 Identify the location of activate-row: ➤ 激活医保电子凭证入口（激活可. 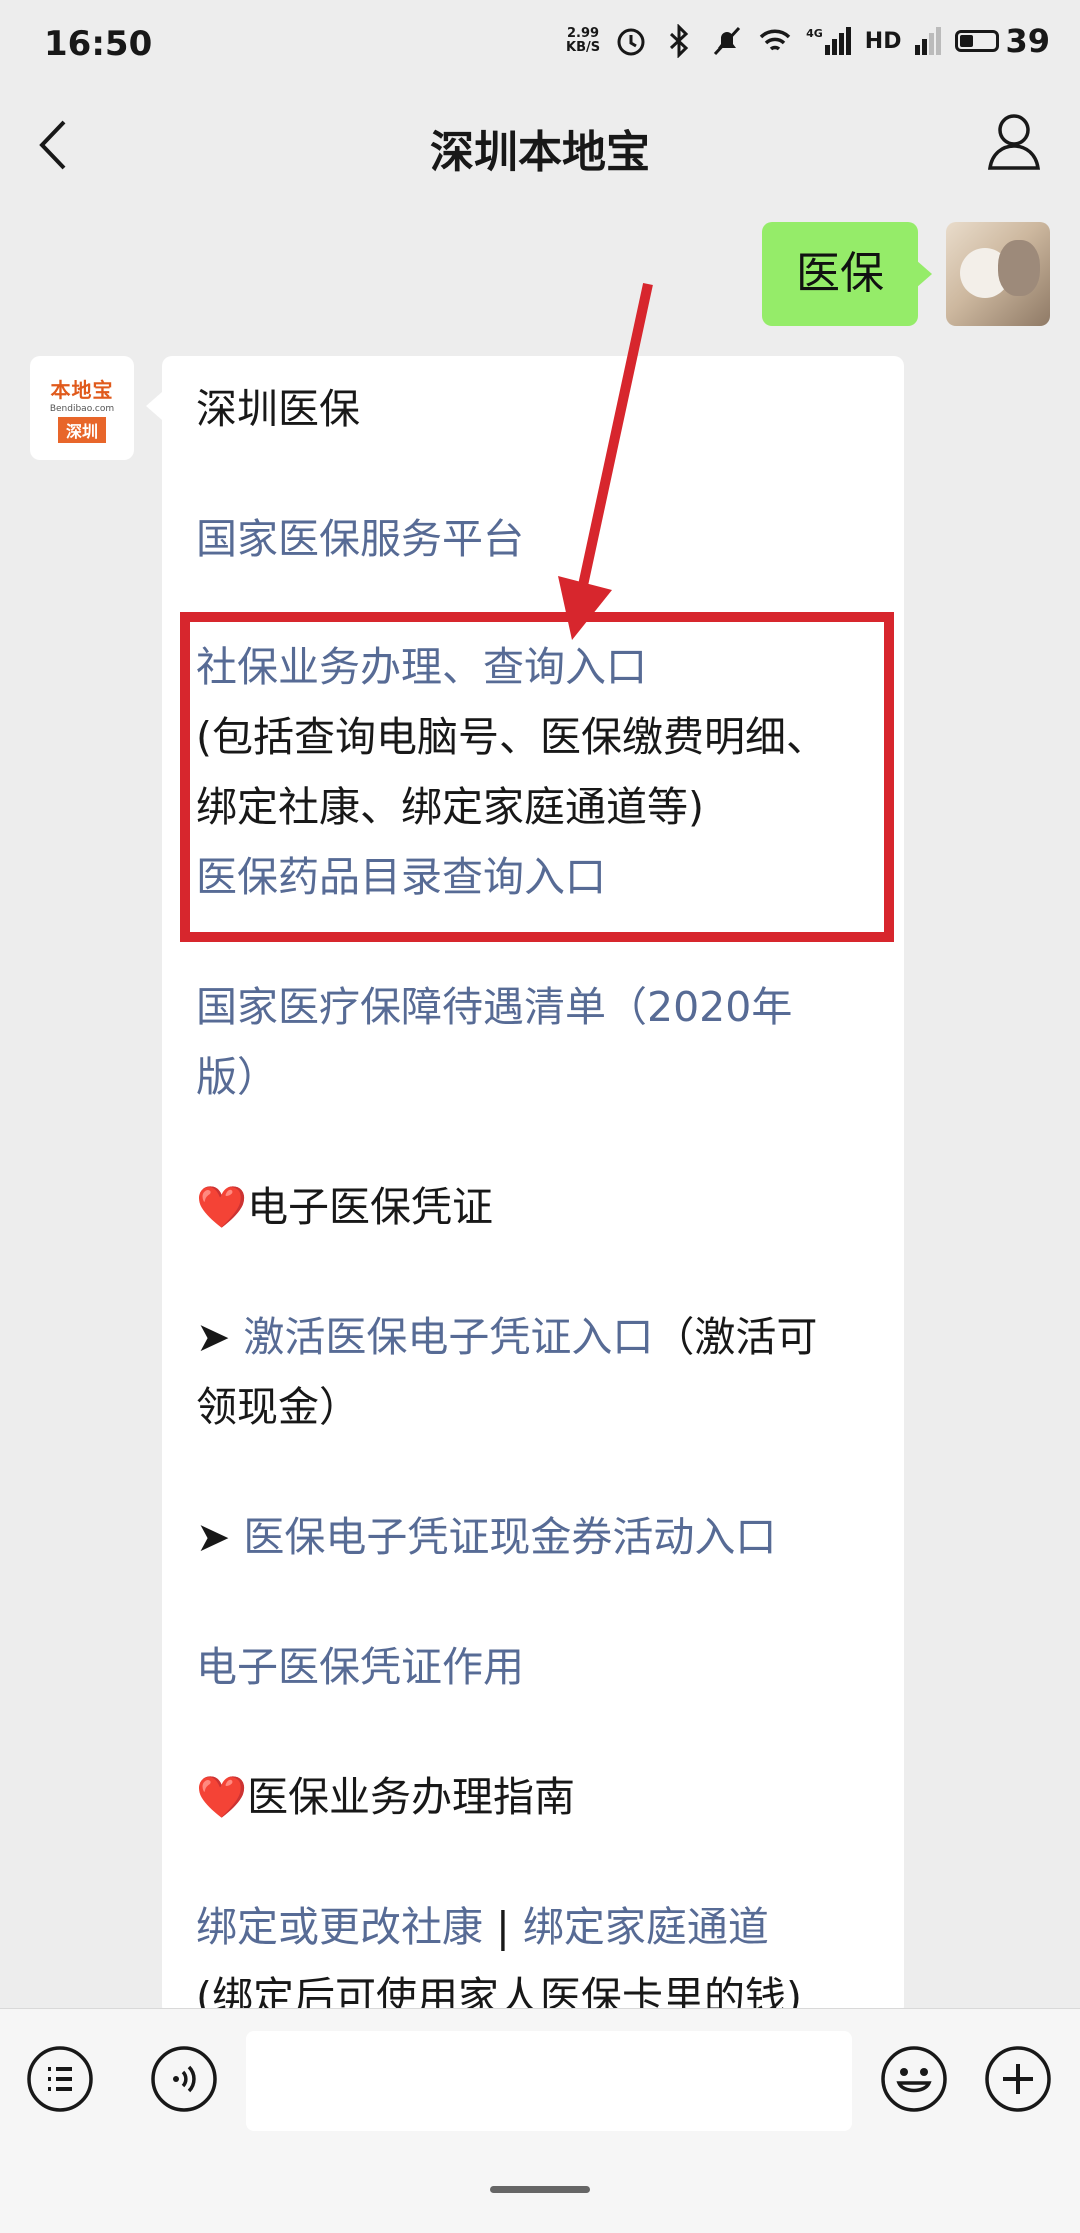
(541, 1337).